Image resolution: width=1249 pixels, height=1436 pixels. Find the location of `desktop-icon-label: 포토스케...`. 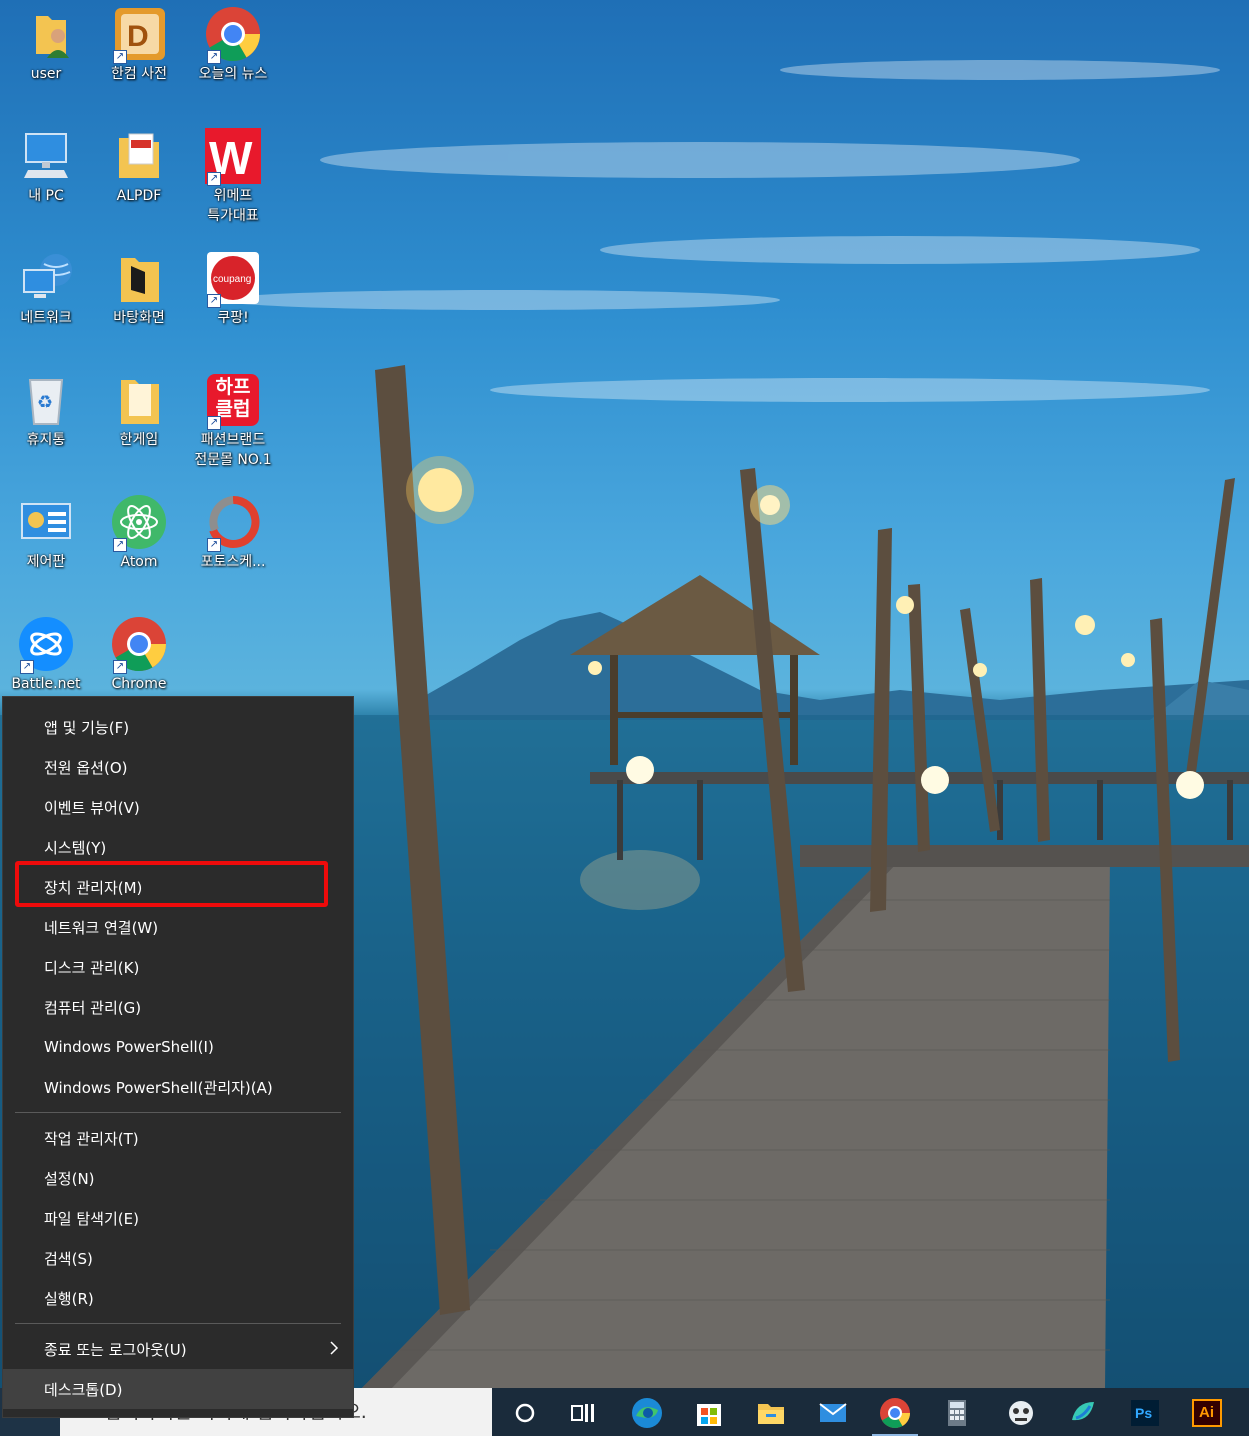

desktop-icon-label: 포토스케... is located at coordinates (233, 562).